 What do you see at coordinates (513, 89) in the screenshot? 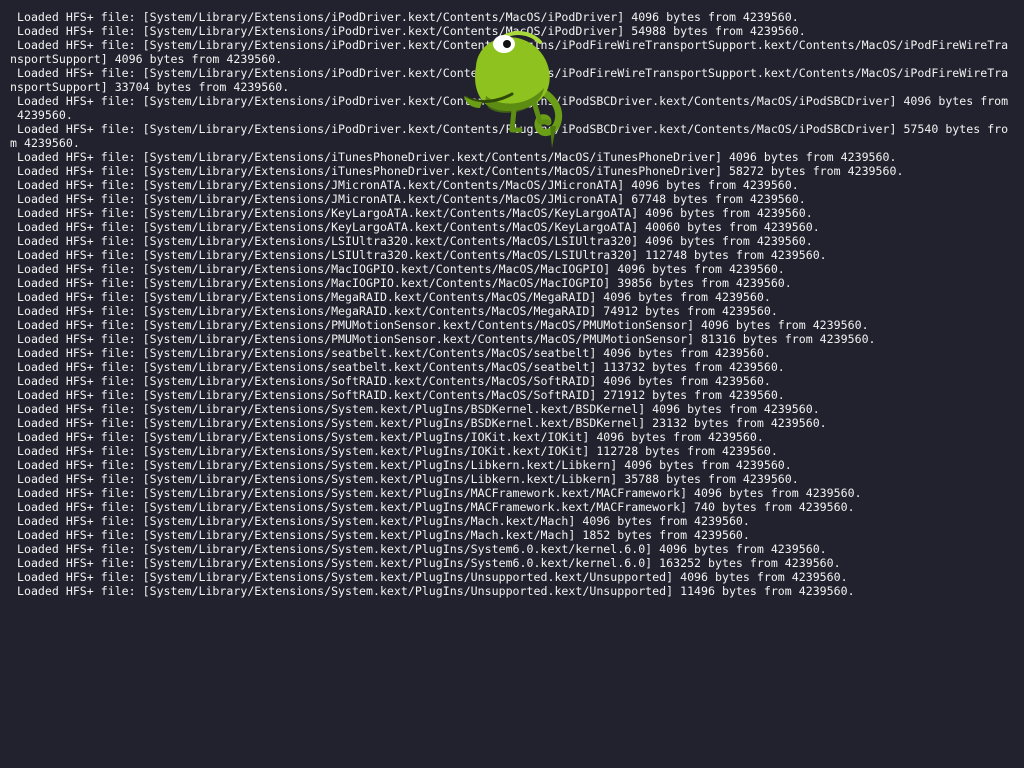
I see `chameleon-icon` at bounding box center [513, 89].